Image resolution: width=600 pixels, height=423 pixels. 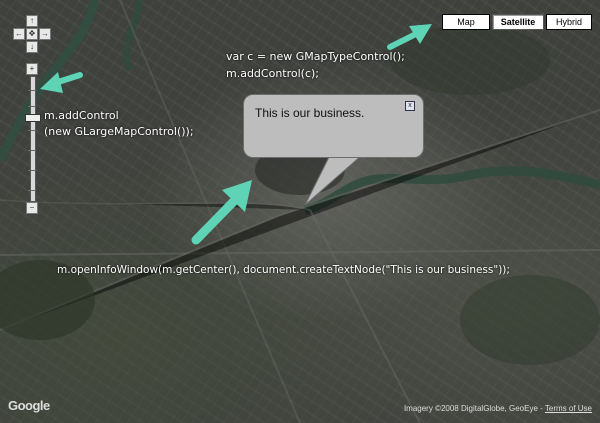 What do you see at coordinates (81, 115) in the screenshot?
I see `annotation-large-control-line1: m.addControl` at bounding box center [81, 115].